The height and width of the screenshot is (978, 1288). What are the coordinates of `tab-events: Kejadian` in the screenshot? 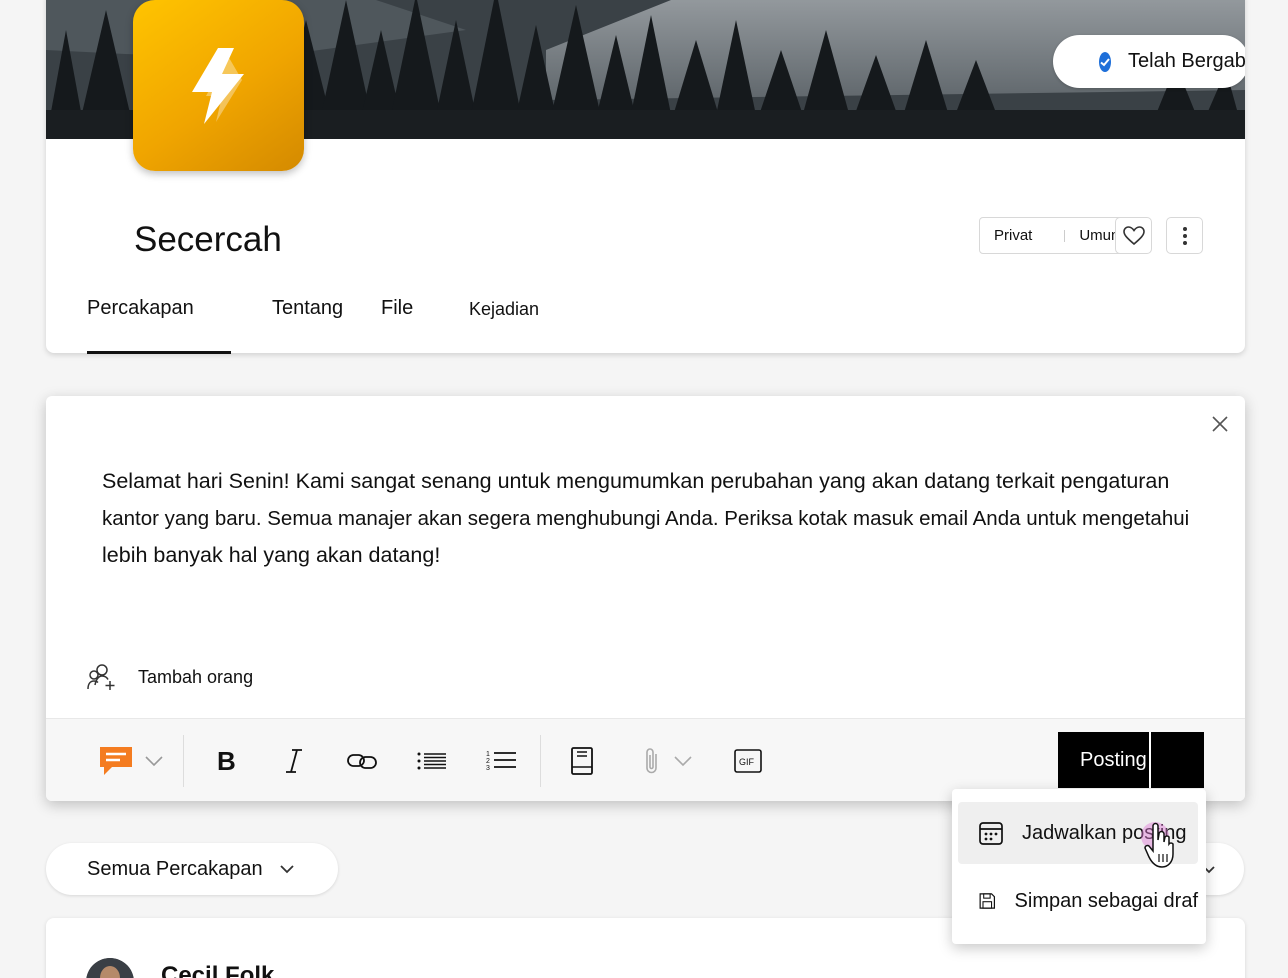 It's located at (504, 309).